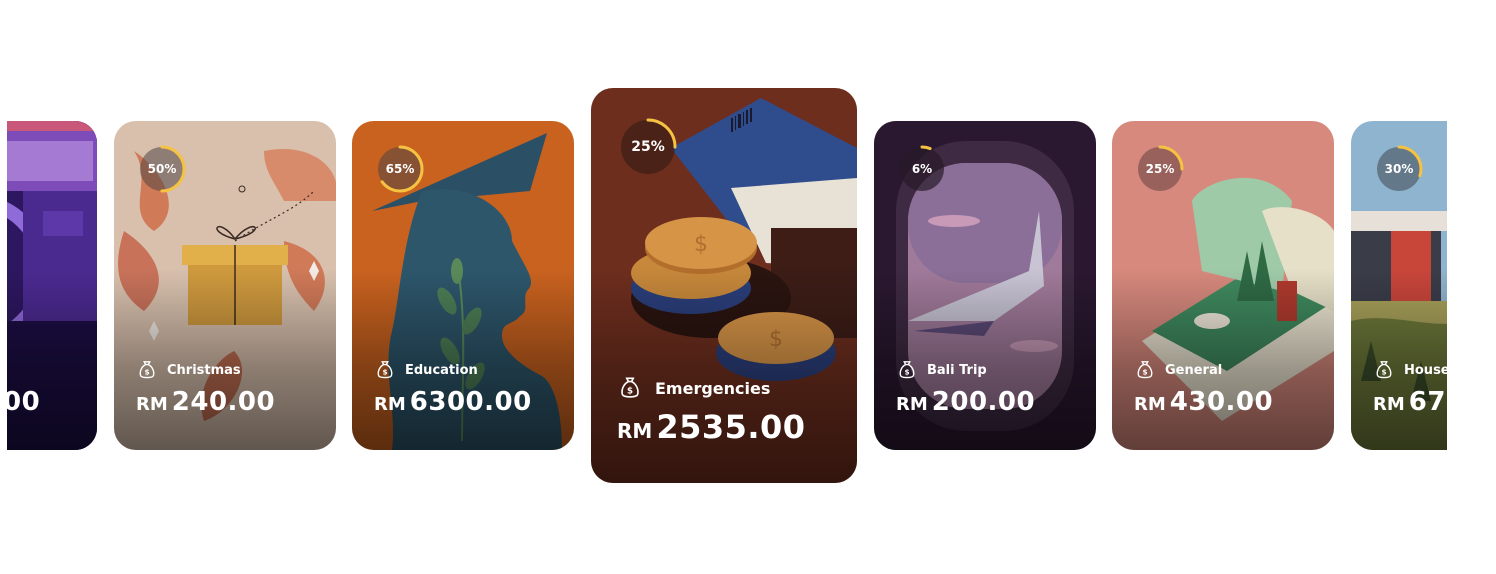 This screenshot has height=574, width=1496. I want to click on goal-card-christmas: 50% $ Christmas RM 240.00, so click(225, 285).